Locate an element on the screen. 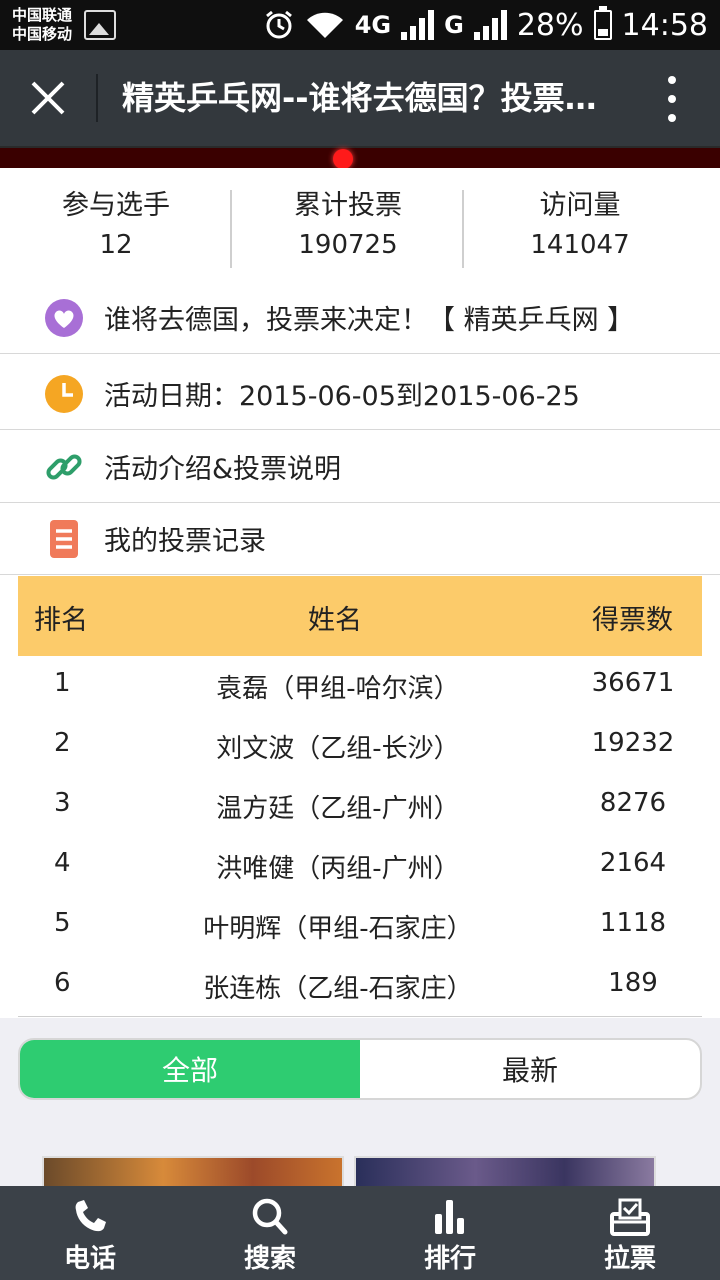 Image resolution: width=720 pixels, height=1280 pixels. row-votes: 1118 is located at coordinates (633, 923).